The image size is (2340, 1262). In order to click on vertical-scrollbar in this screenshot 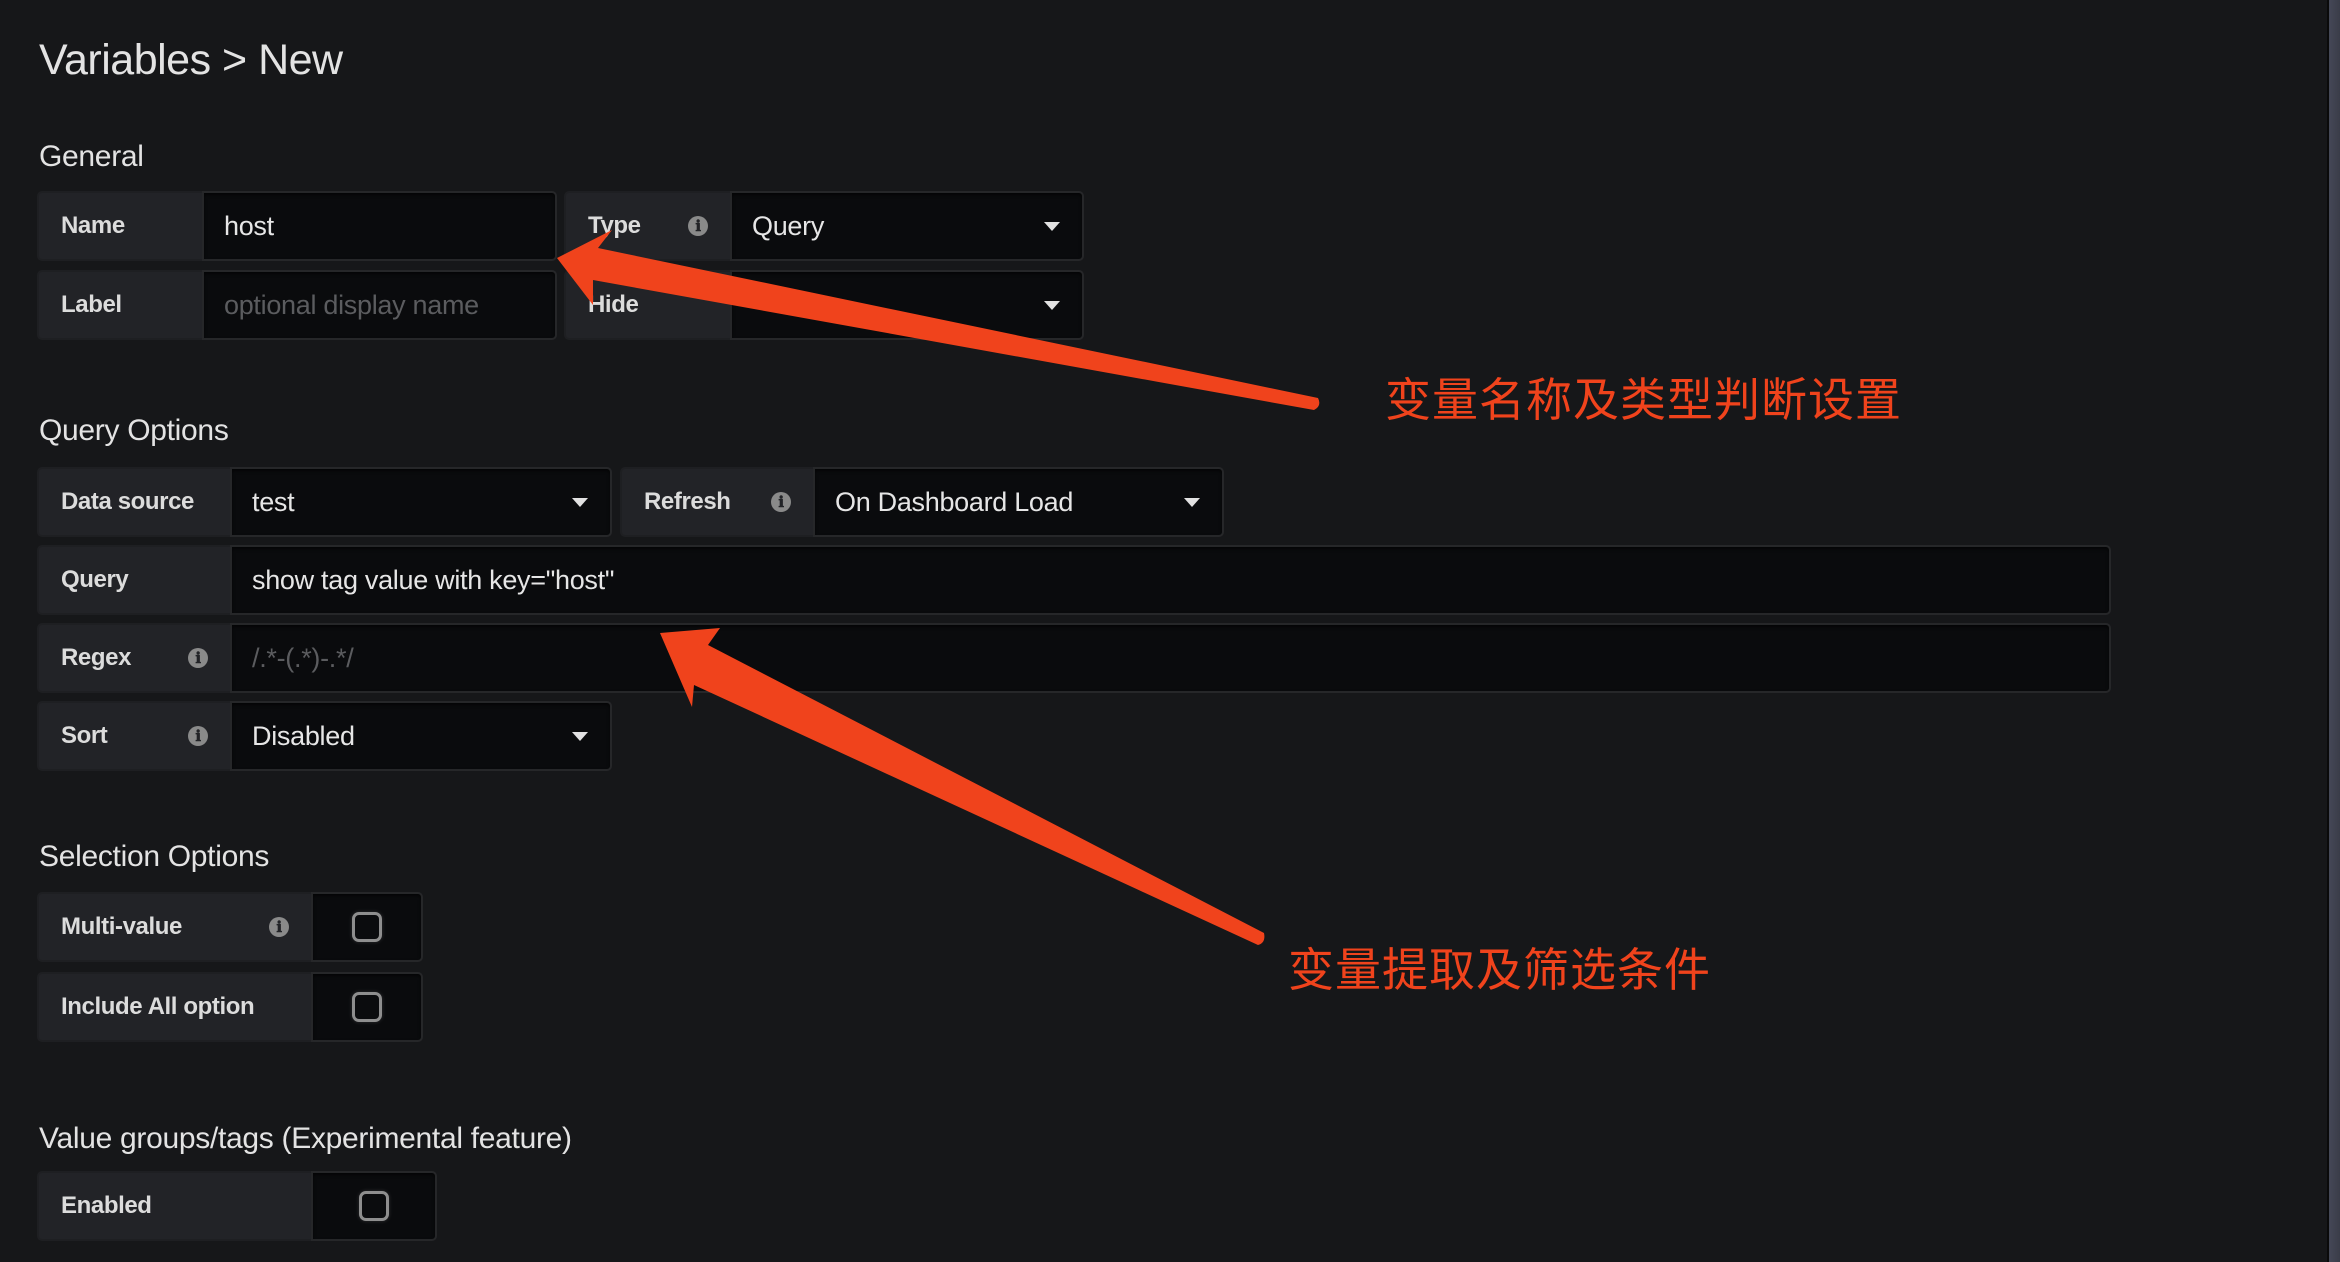, I will do `click(2333, 631)`.